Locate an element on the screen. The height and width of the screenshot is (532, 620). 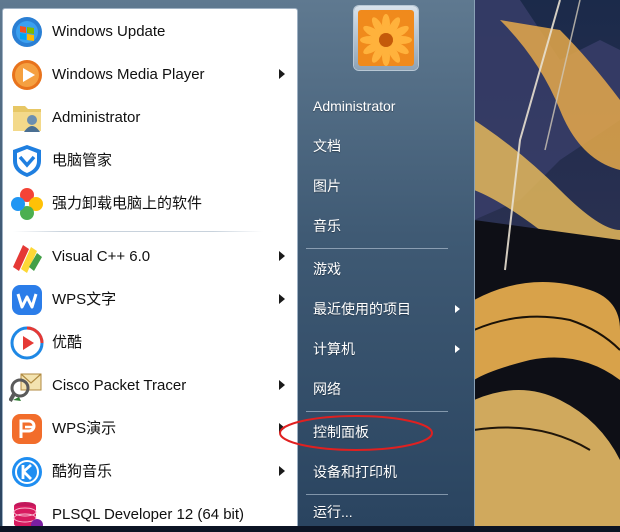
program-label: 优酷 is located at coordinates (67, 342).